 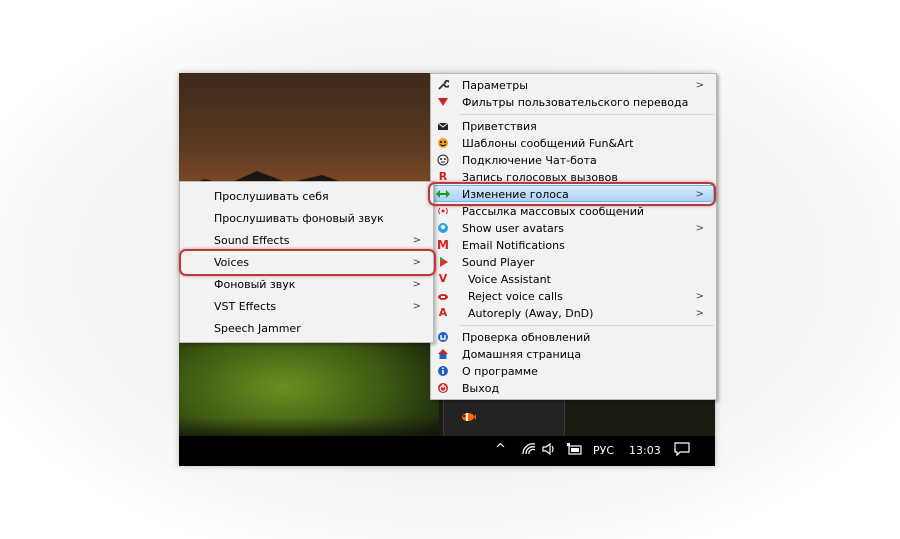 I want to click on volume-icon, so click(x=549, y=449).